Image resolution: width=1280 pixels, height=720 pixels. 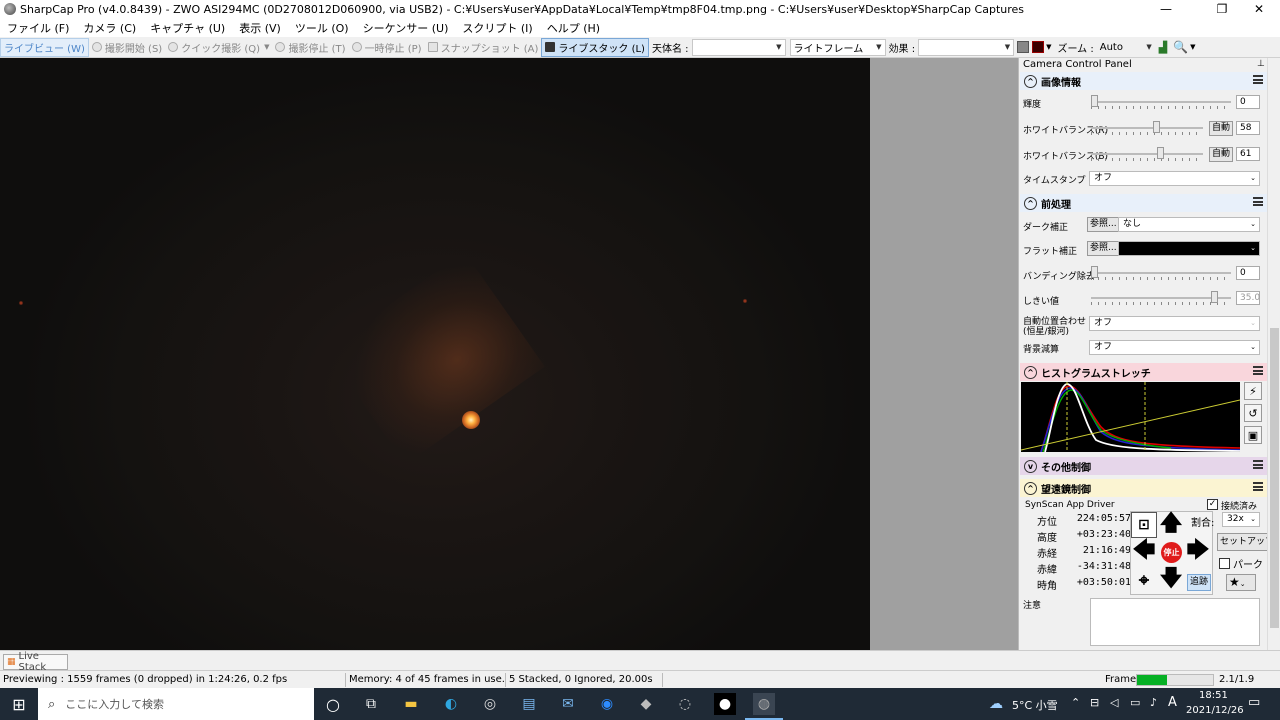 I want to click on arrow-down-icon: 🡇, so click(x=1171, y=579).